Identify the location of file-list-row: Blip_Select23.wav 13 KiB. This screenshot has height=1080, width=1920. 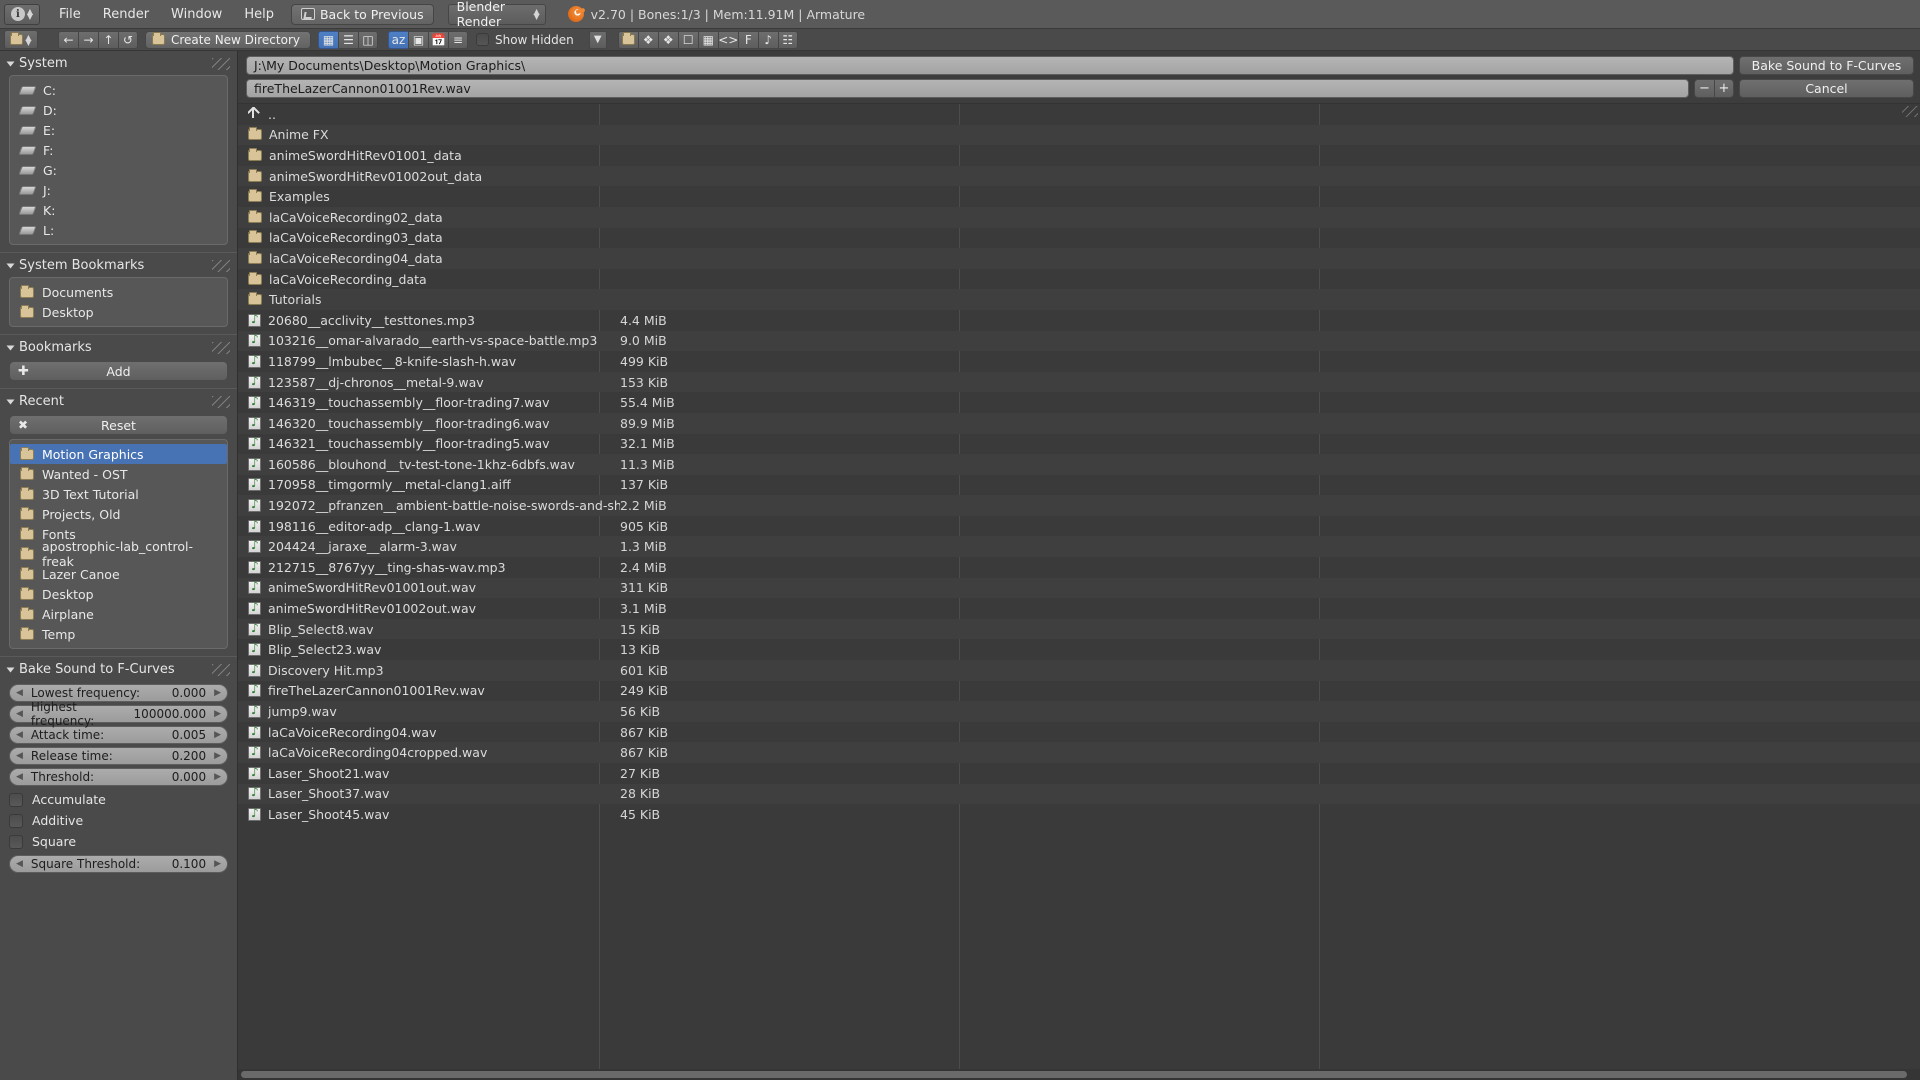
(1079, 649).